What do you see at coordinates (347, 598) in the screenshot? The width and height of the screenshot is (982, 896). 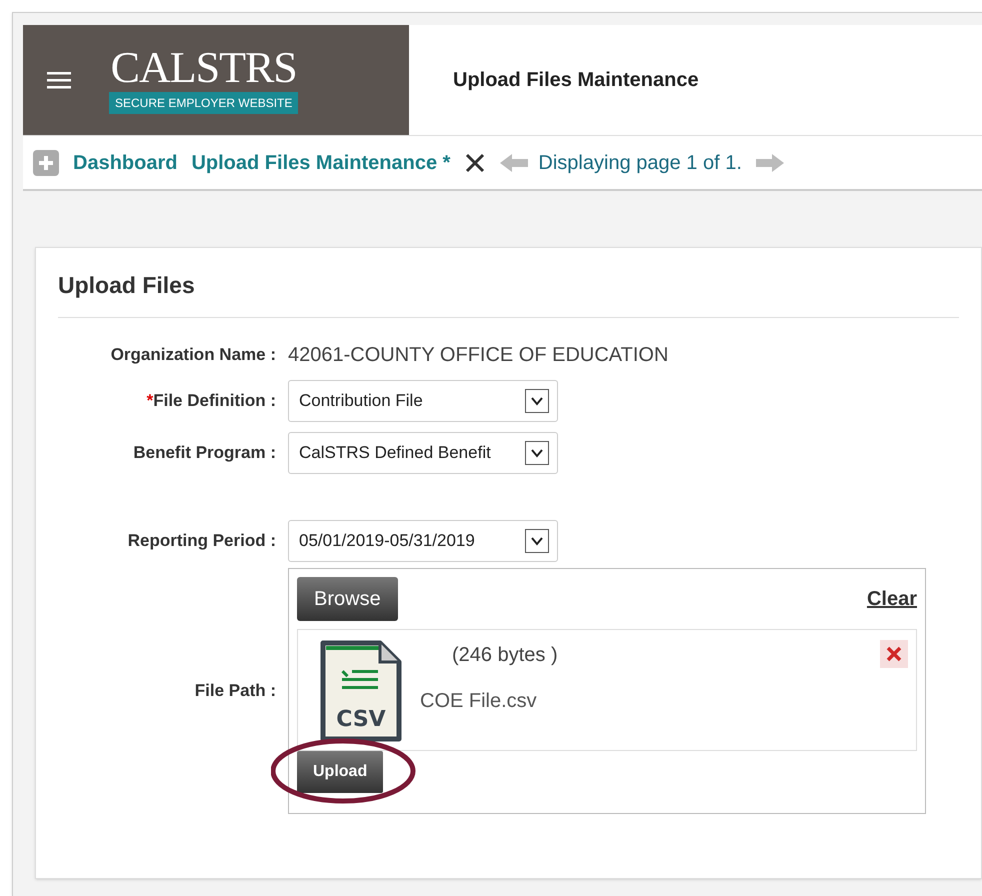 I see `browse-button: Browse` at bounding box center [347, 598].